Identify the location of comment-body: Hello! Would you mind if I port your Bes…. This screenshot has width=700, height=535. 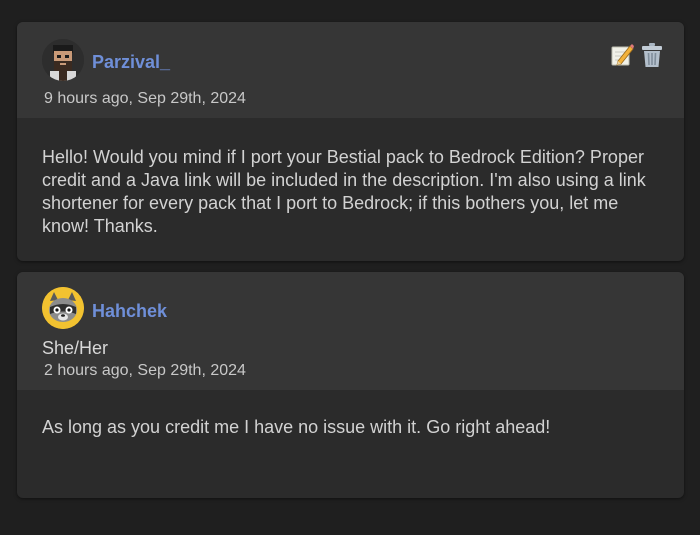
(344, 191).